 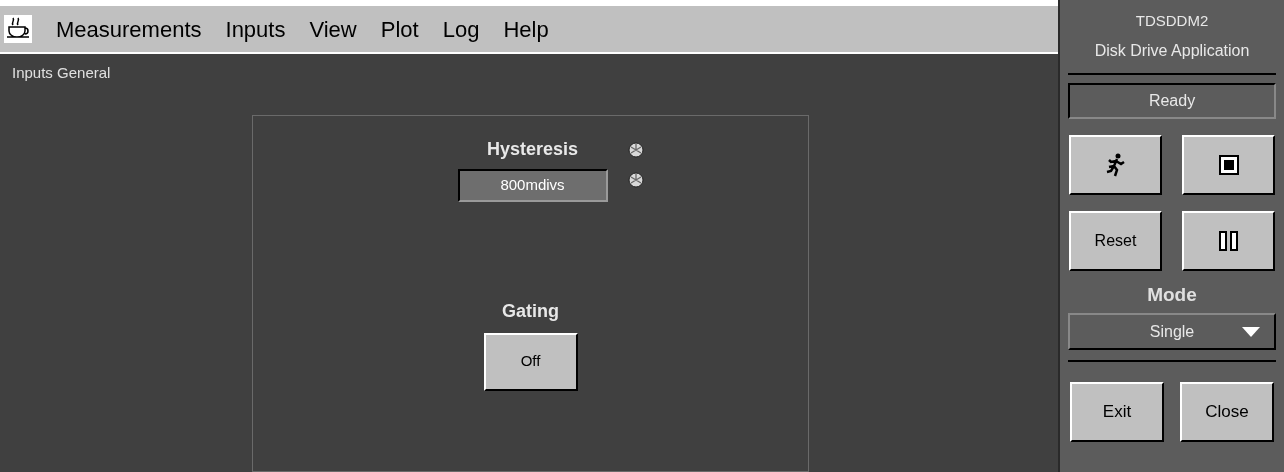 What do you see at coordinates (333, 29) in the screenshot?
I see `menu-item: View` at bounding box center [333, 29].